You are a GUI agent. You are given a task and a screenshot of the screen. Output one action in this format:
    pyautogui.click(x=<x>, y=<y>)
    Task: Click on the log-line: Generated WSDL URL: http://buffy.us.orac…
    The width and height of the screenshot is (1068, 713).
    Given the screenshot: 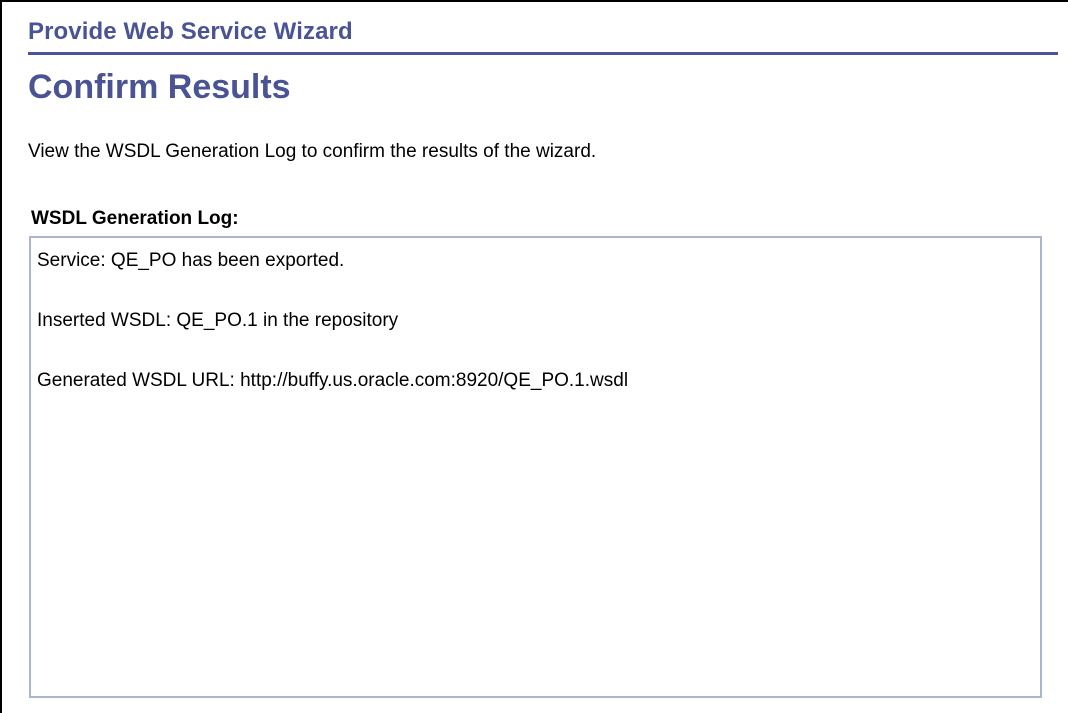 What is the action you would take?
    pyautogui.click(x=333, y=380)
    